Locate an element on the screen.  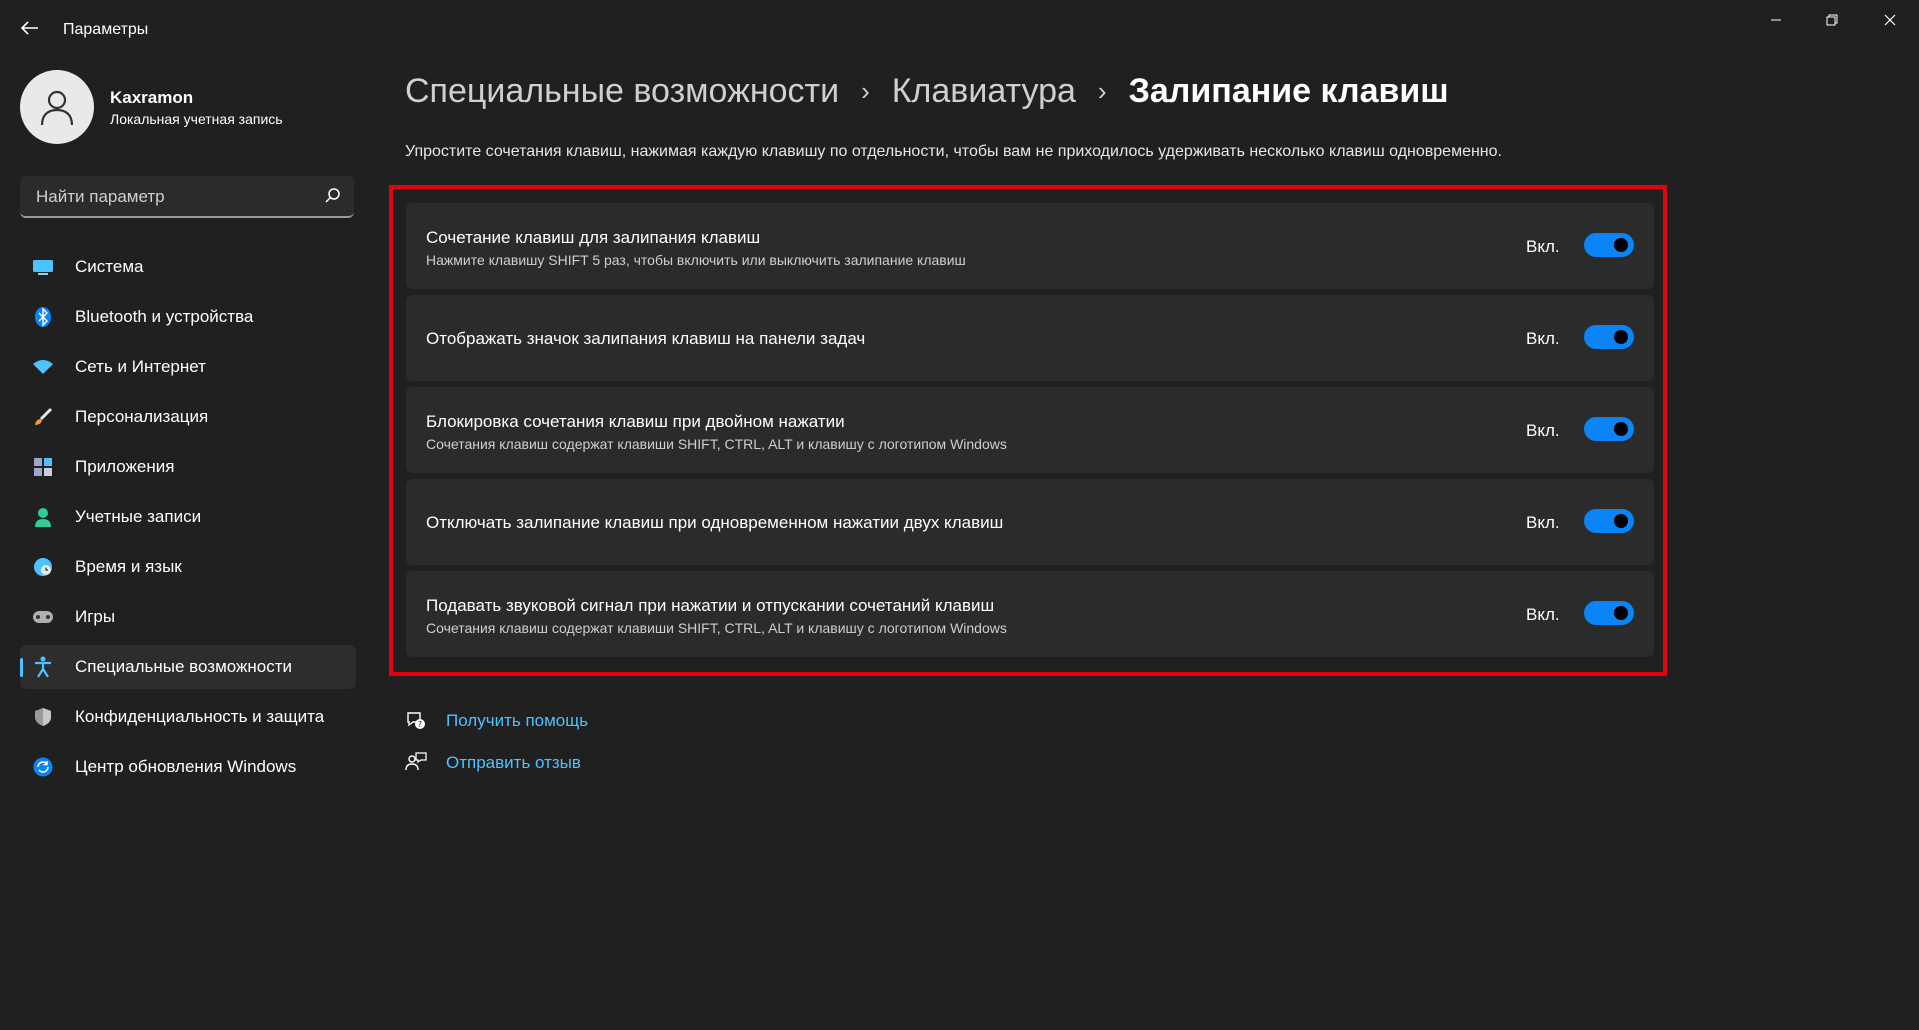
account-type: Локальная учетная запись is located at coordinates (196, 119).